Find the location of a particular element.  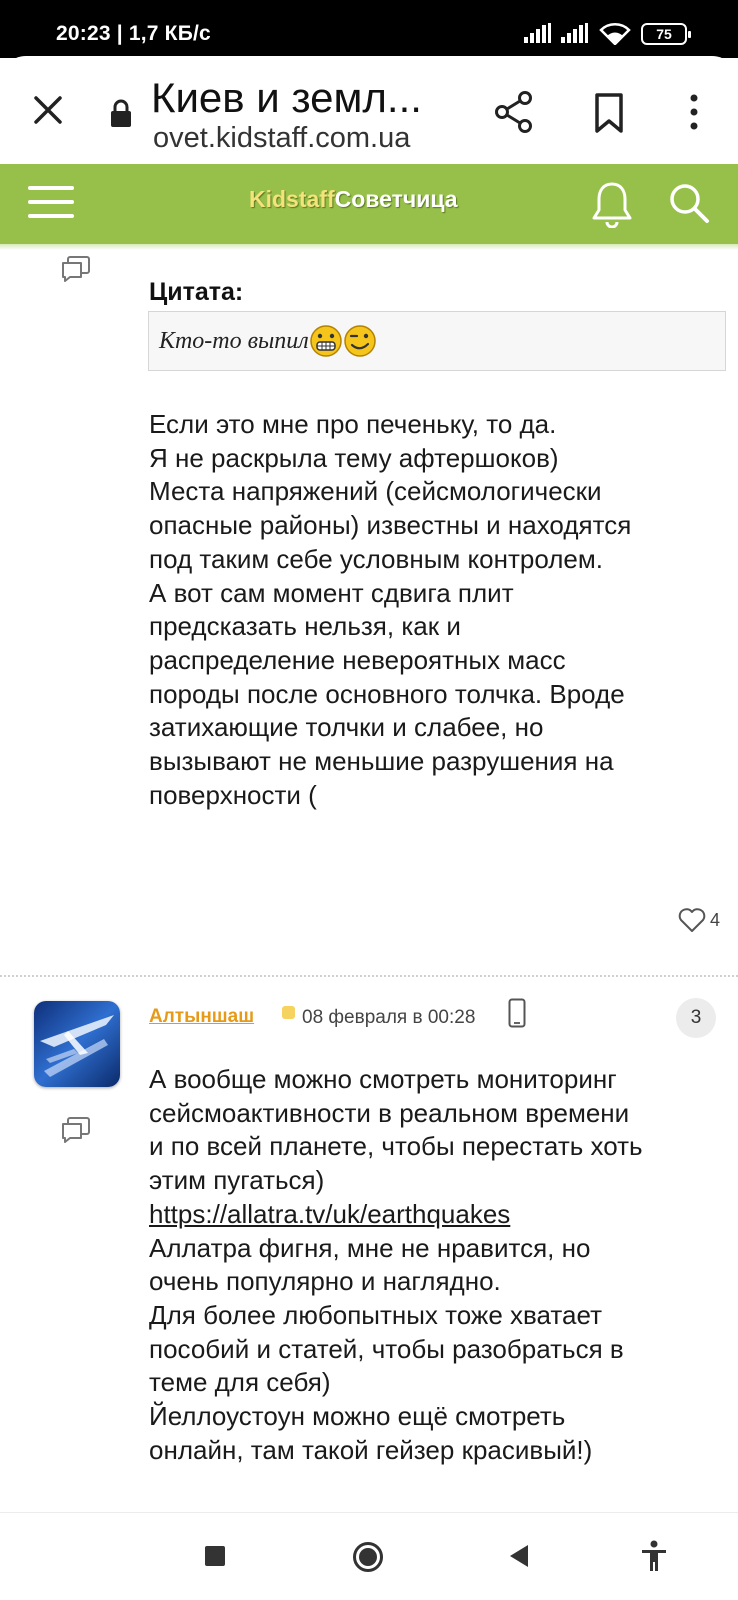

post-text-line: поверхности ( is located at coordinates (233, 794).